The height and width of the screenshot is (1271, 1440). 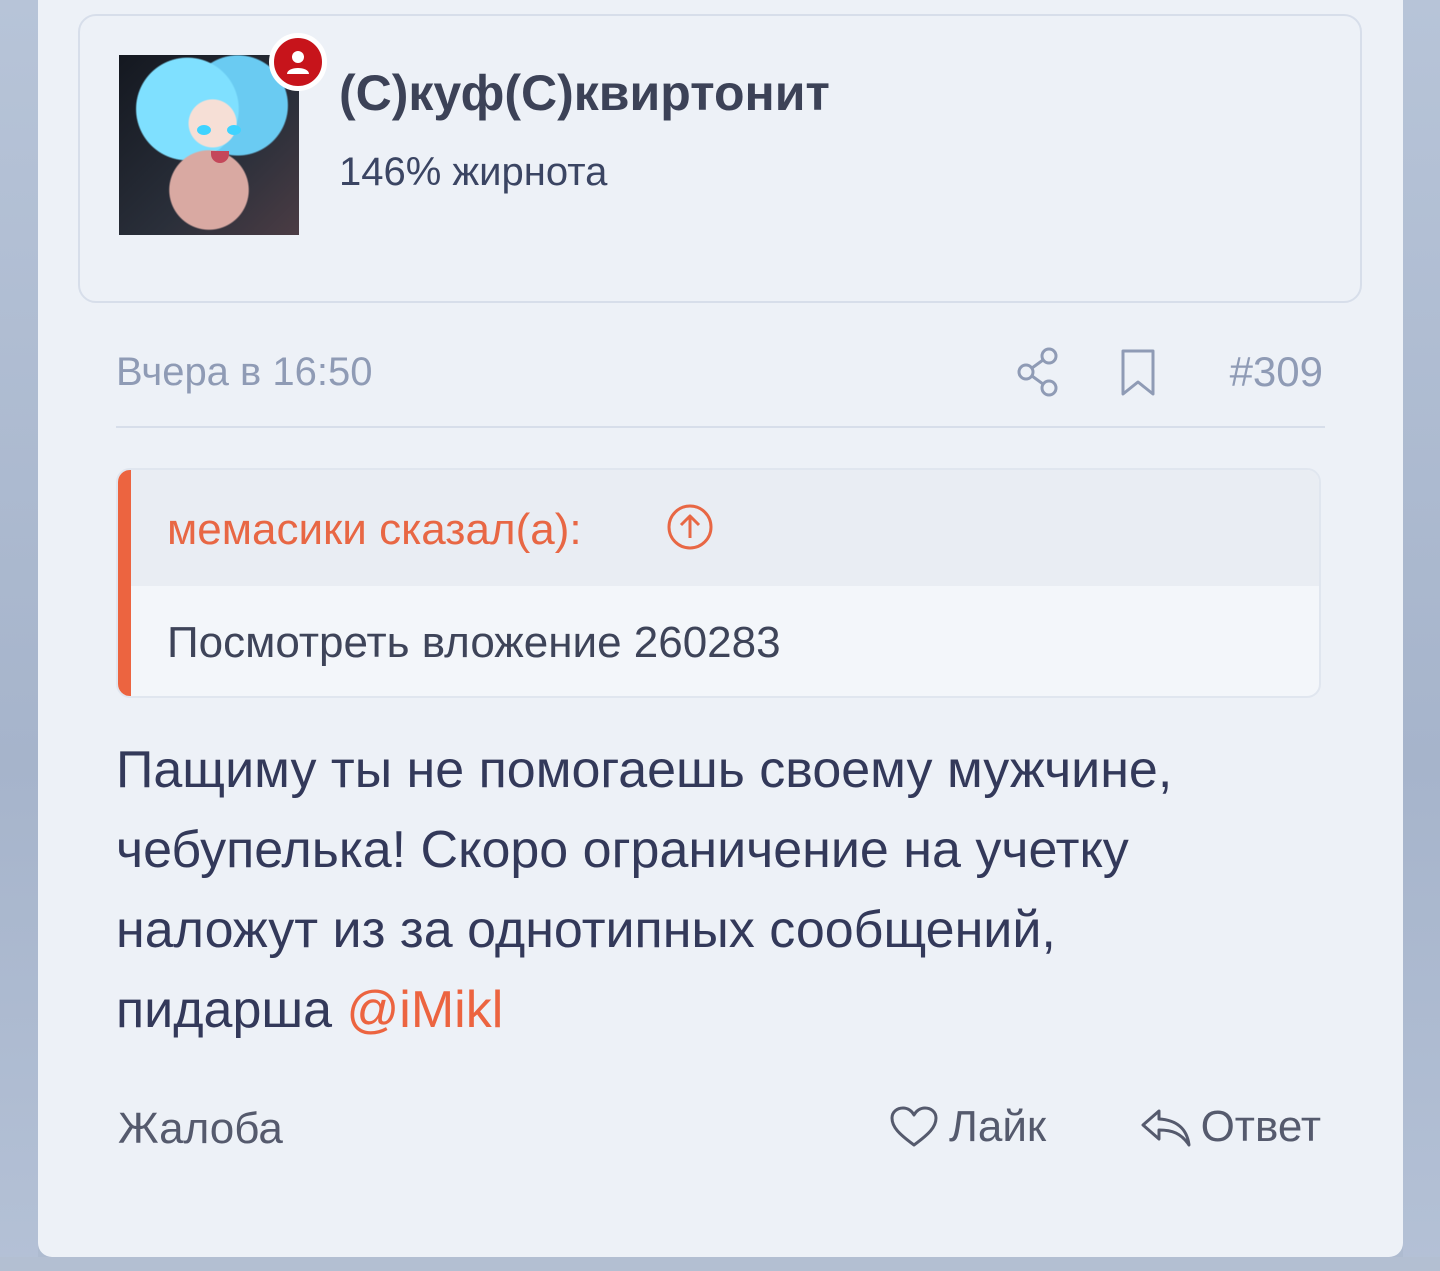 What do you see at coordinates (424, 1010) in the screenshot?
I see `user-mention-link: @iMikl` at bounding box center [424, 1010].